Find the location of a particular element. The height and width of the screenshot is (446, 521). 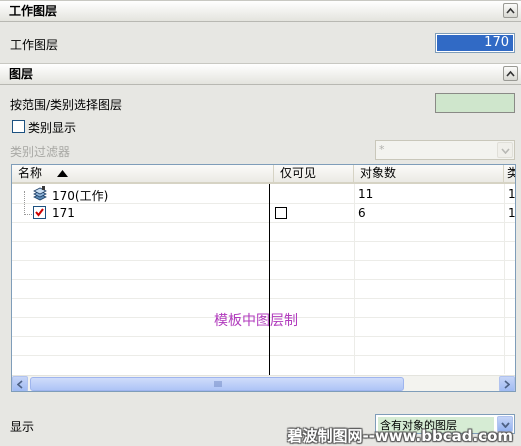

grip-icon is located at coordinates (218, 384).